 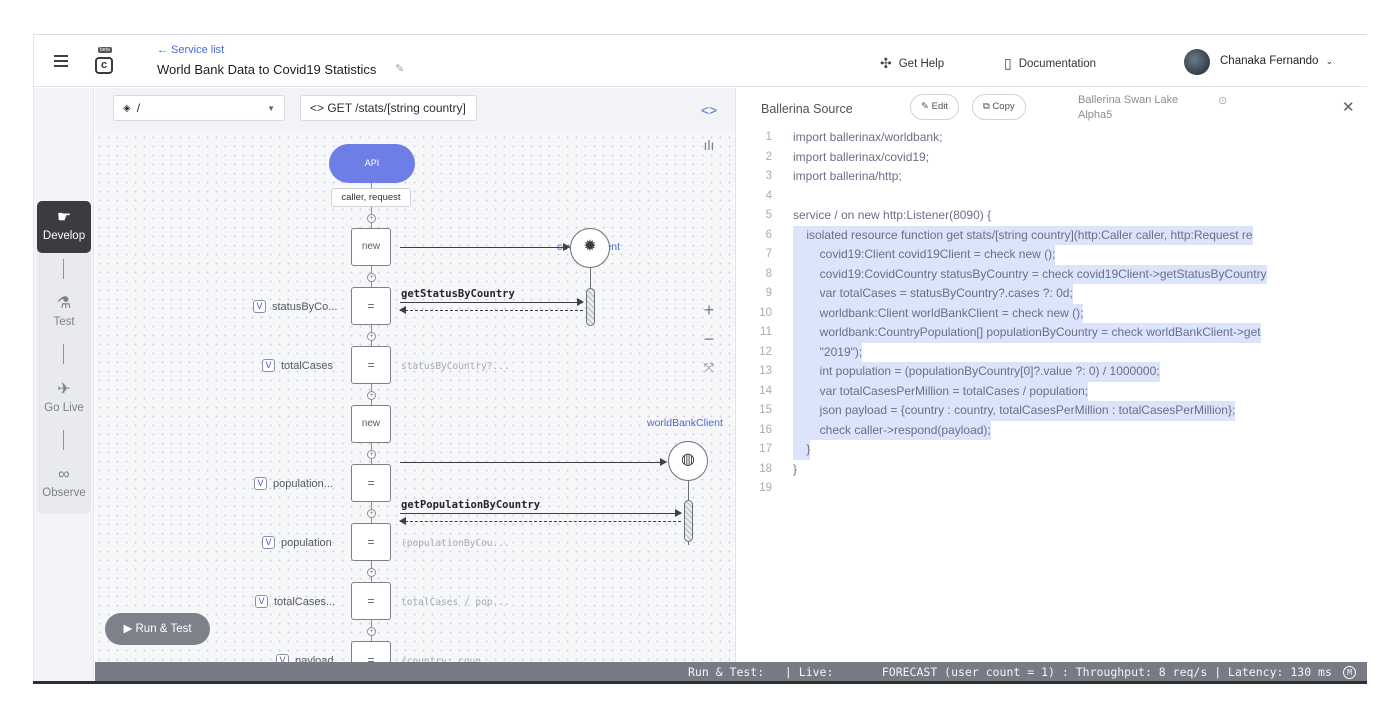 I want to click on code-line: 12 "2019");, so click(x=1051, y=352).